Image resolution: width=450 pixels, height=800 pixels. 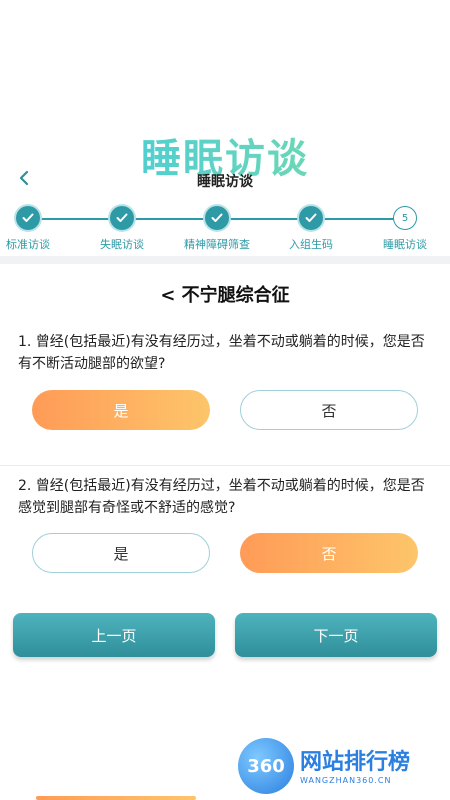 What do you see at coordinates (355, 762) in the screenshot?
I see `watermark-text: 网站排行榜` at bounding box center [355, 762].